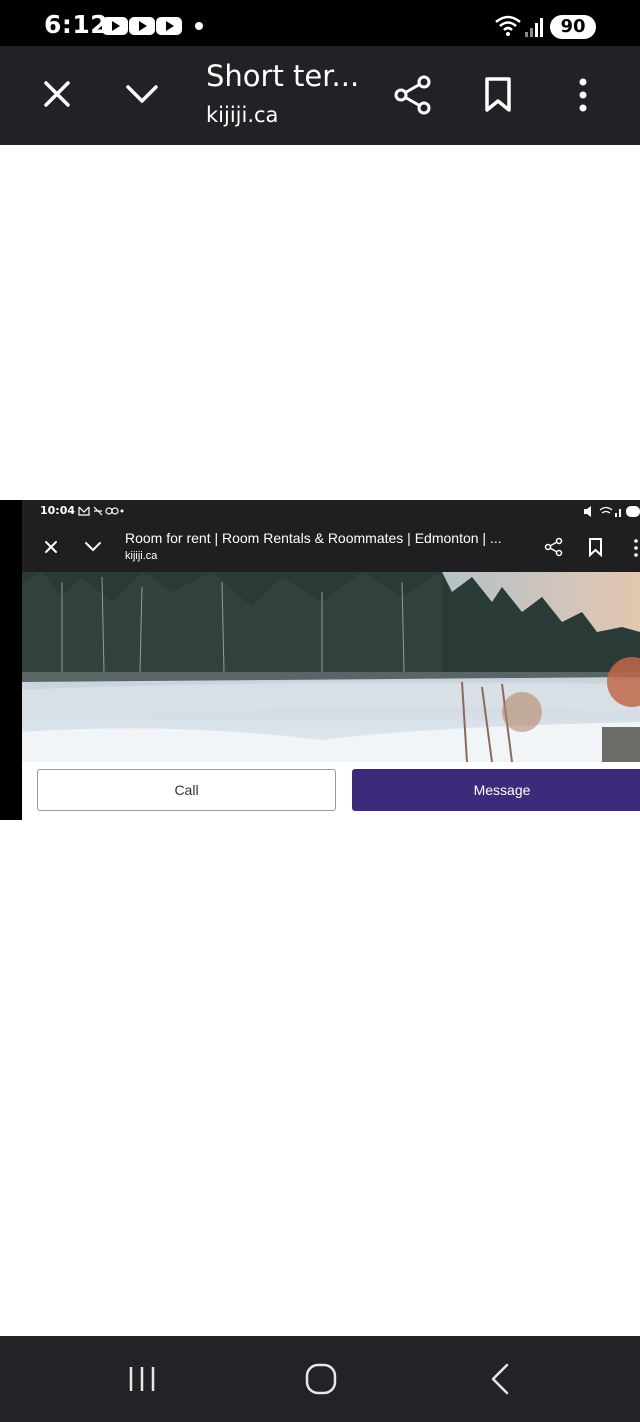  Describe the element at coordinates (186, 790) in the screenshot. I see `call-button: Call` at that location.